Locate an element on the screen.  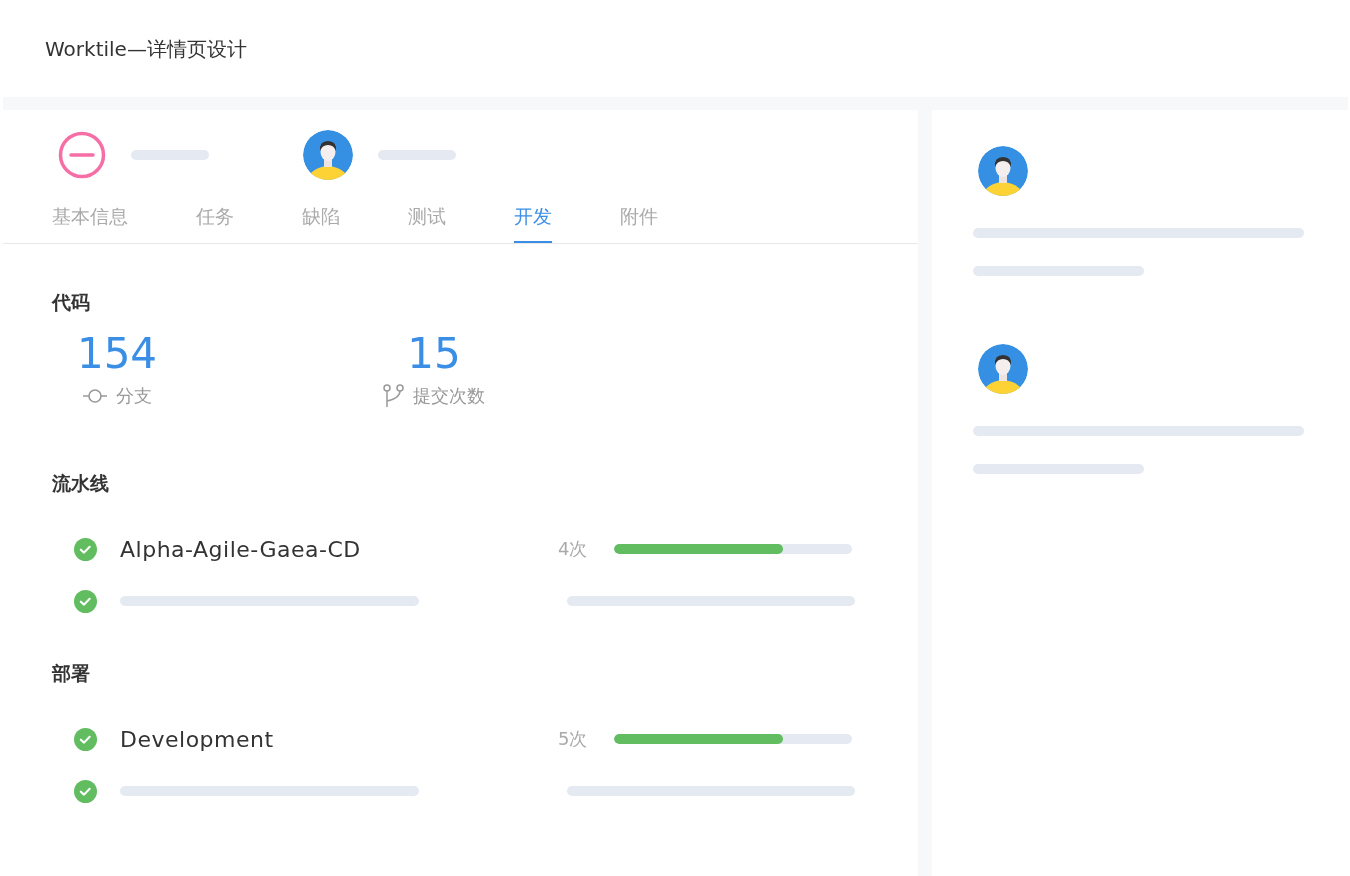
tab: 附件 is located at coordinates (639, 221).